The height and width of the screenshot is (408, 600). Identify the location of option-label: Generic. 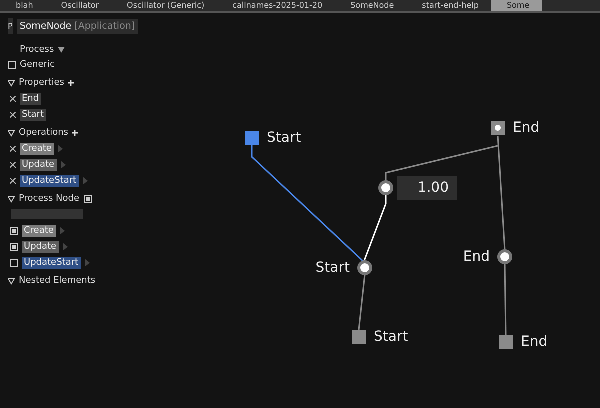
(37, 65).